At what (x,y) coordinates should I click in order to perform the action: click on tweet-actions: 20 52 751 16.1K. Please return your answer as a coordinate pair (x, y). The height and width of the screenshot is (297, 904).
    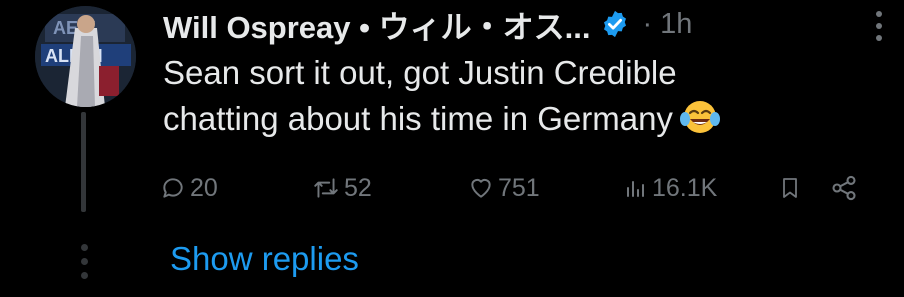
    Looking at the image, I should click on (515, 188).